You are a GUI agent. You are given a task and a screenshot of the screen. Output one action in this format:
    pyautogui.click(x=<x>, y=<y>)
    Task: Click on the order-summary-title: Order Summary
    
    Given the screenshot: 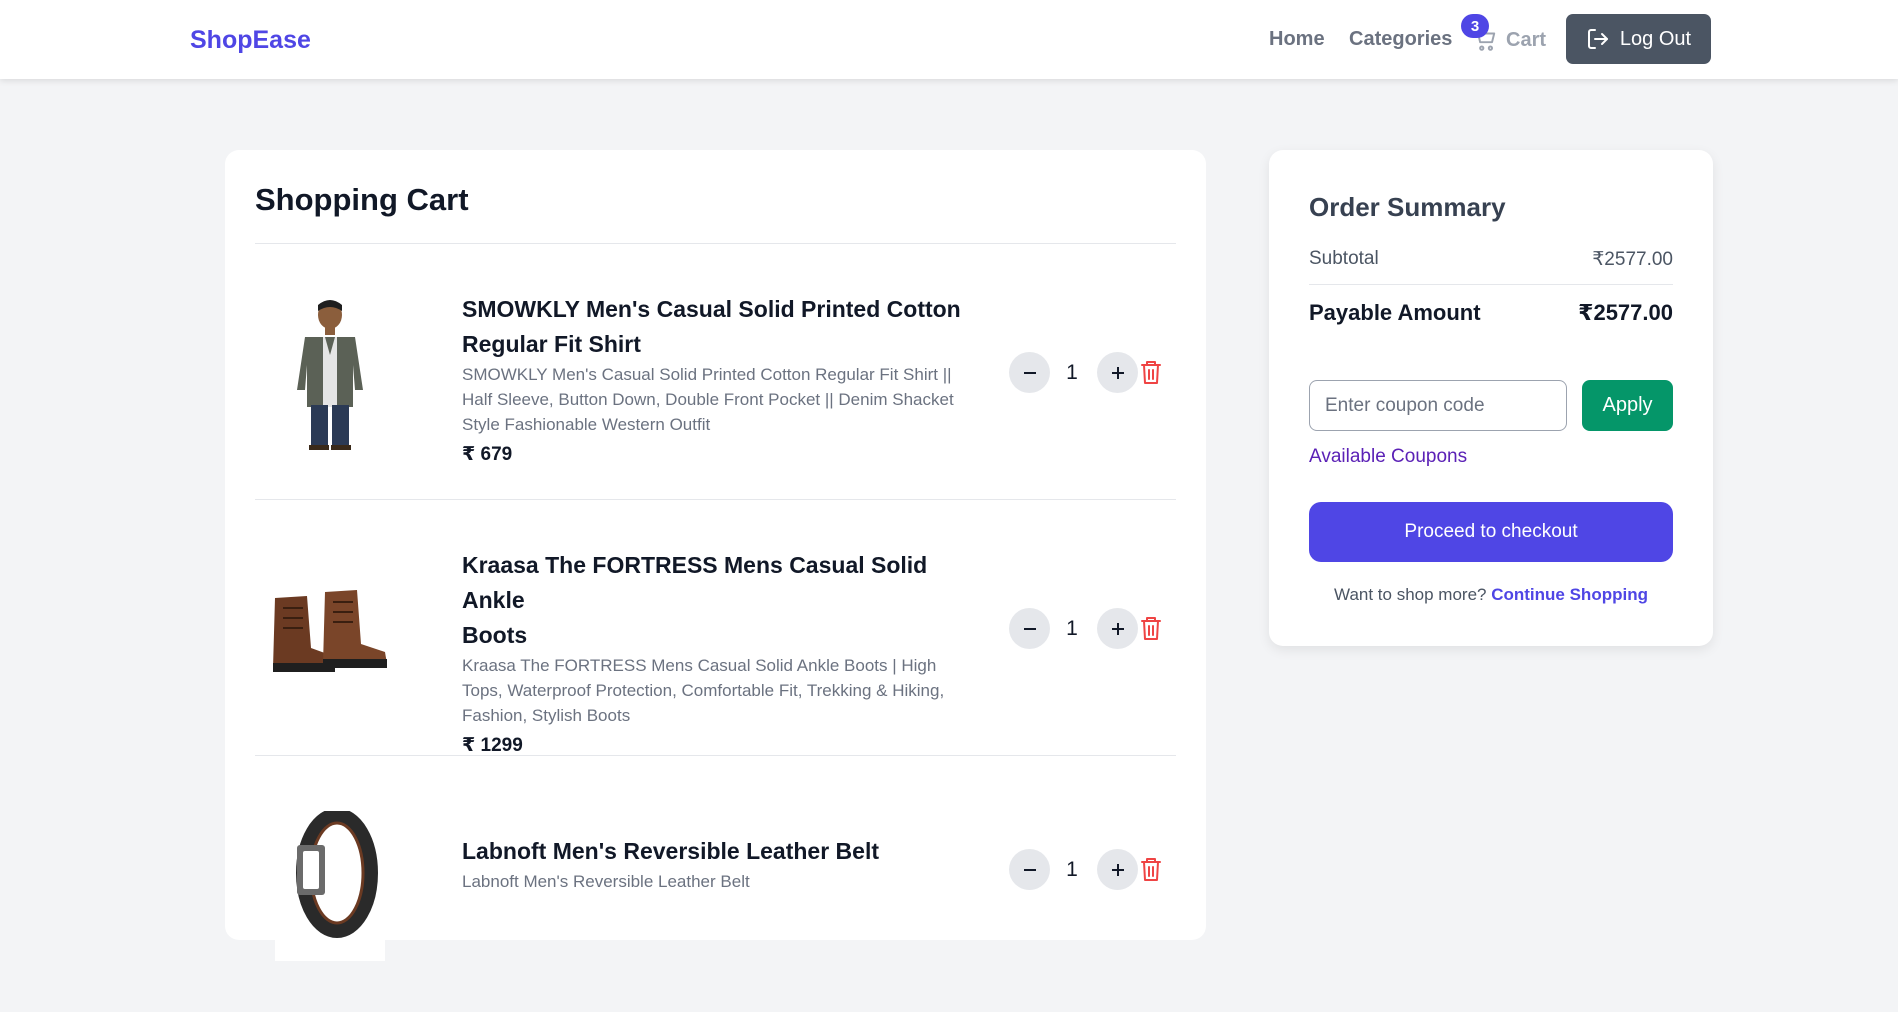 What is the action you would take?
    pyautogui.click(x=1407, y=207)
    